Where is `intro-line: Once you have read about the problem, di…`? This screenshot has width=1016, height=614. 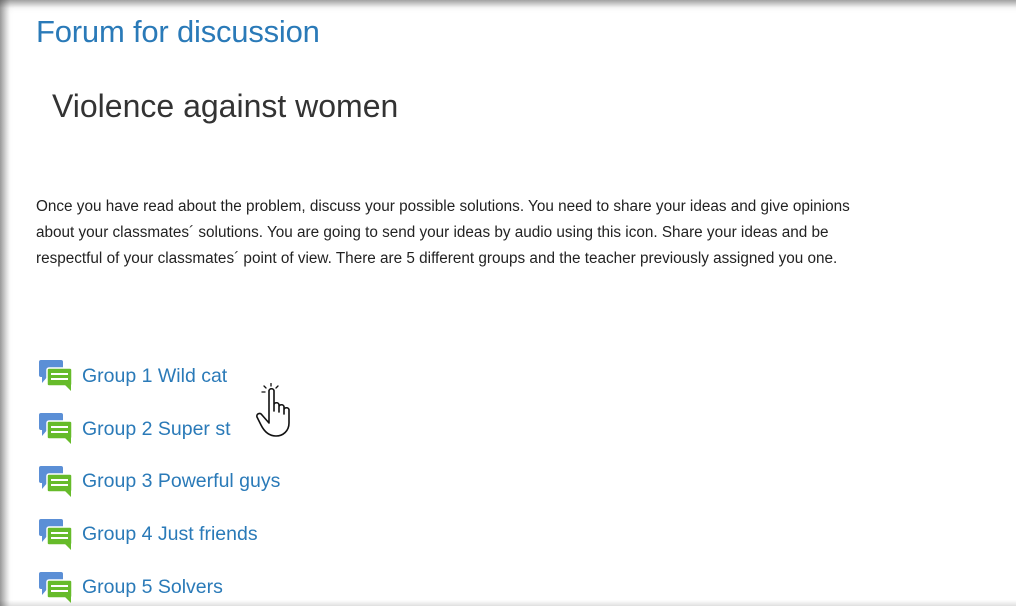
intro-line: Once you have read about the problem, di… is located at coordinates (443, 206).